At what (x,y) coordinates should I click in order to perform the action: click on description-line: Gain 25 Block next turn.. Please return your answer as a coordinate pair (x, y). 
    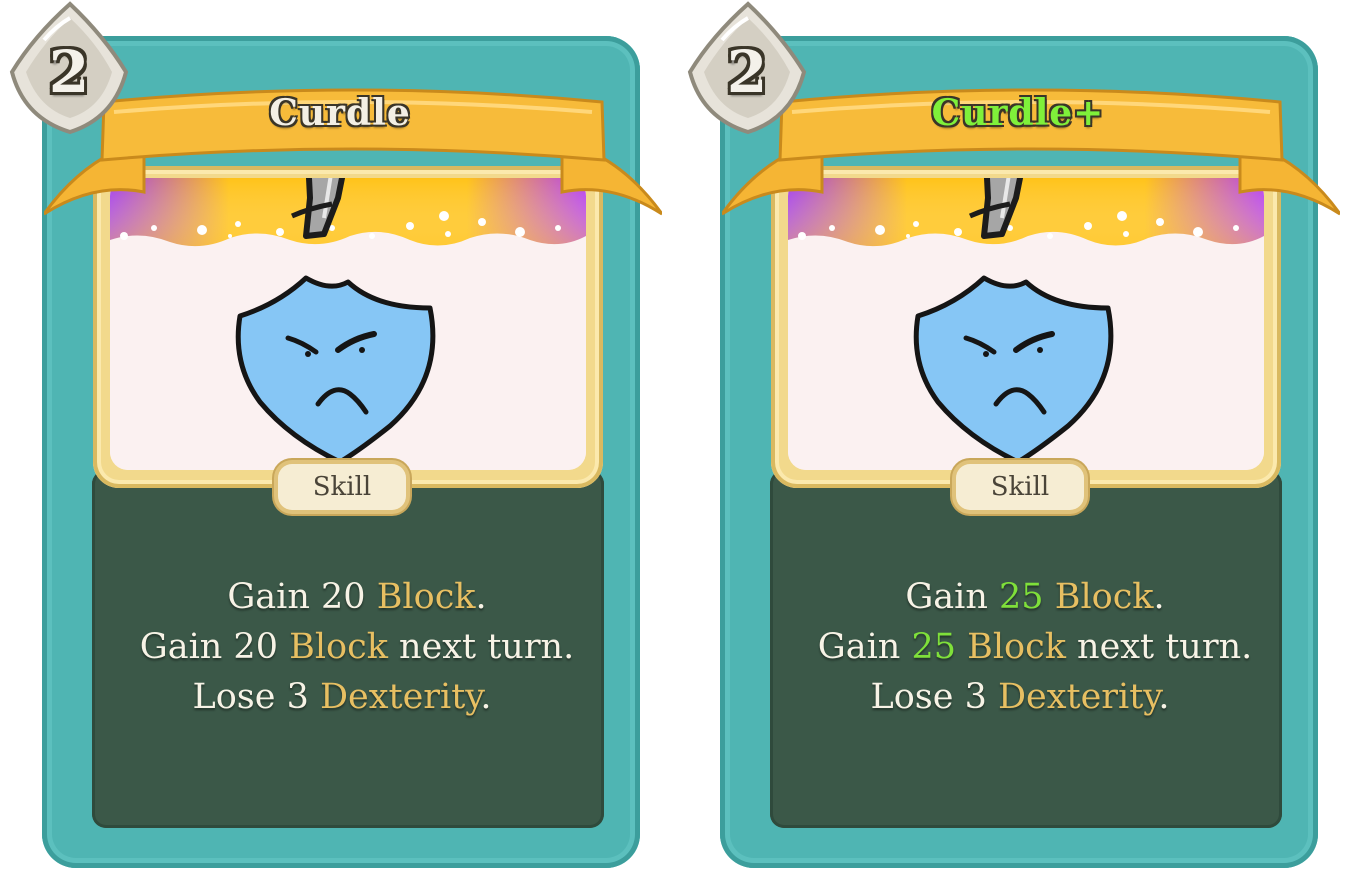
    Looking at the image, I should click on (1035, 647).